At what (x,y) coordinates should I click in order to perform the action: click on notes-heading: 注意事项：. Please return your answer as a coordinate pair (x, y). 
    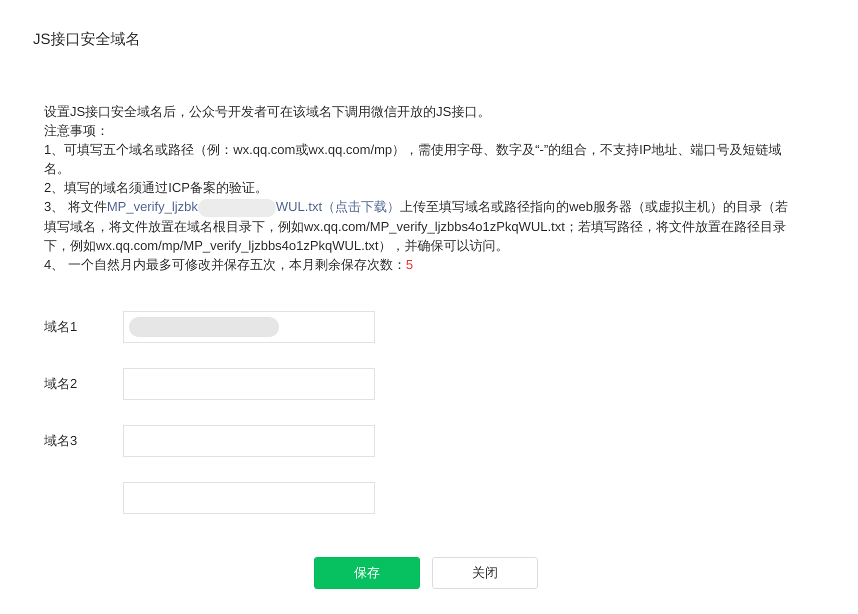
    Looking at the image, I should click on (77, 131).